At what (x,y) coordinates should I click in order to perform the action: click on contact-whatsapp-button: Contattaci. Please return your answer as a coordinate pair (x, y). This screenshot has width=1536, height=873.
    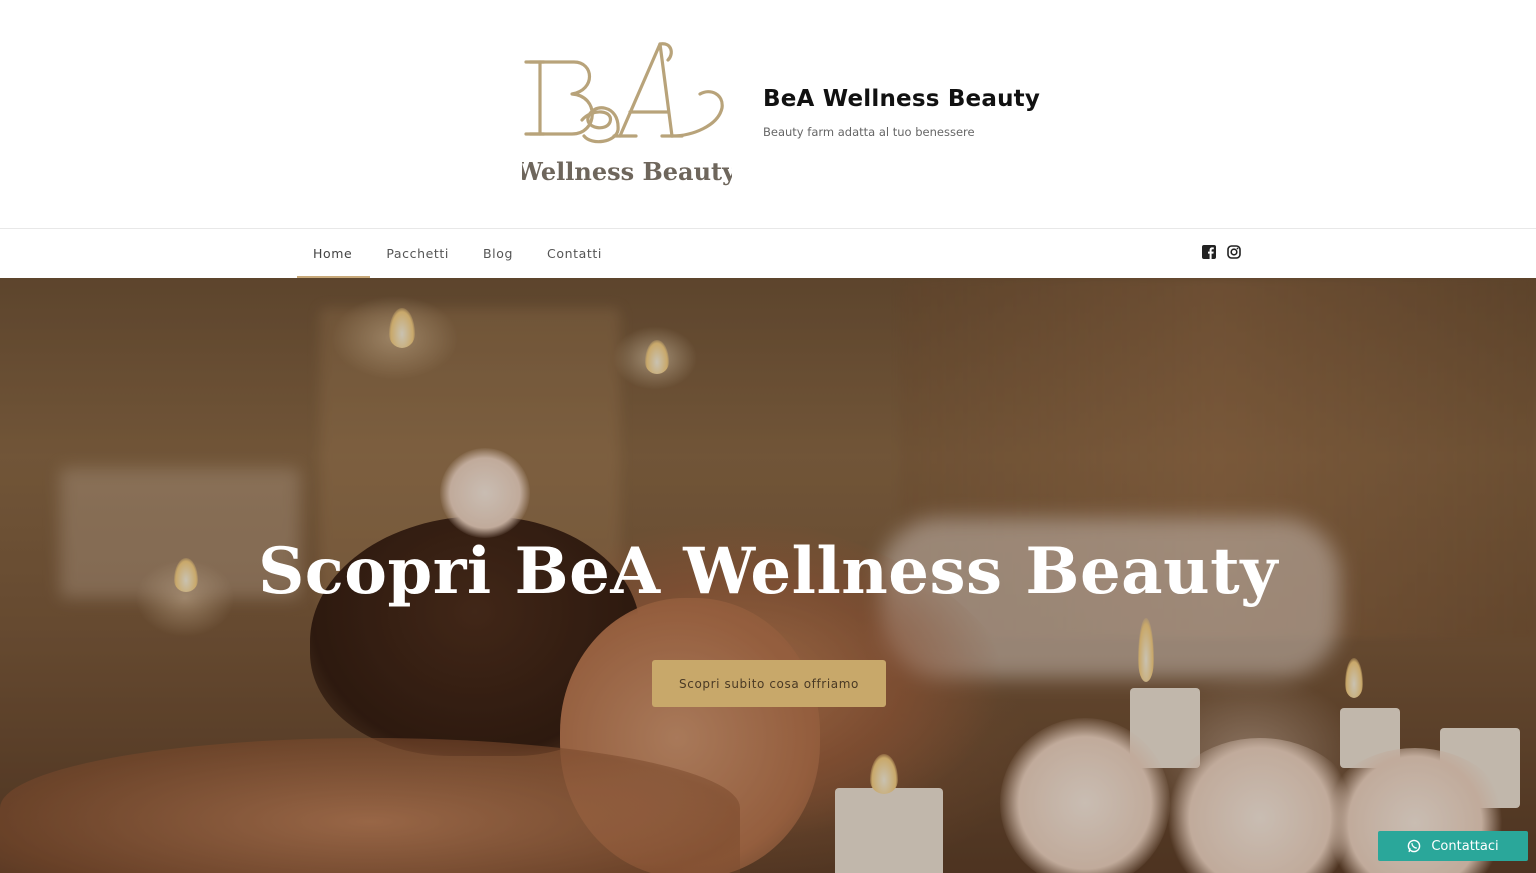
    Looking at the image, I should click on (1453, 846).